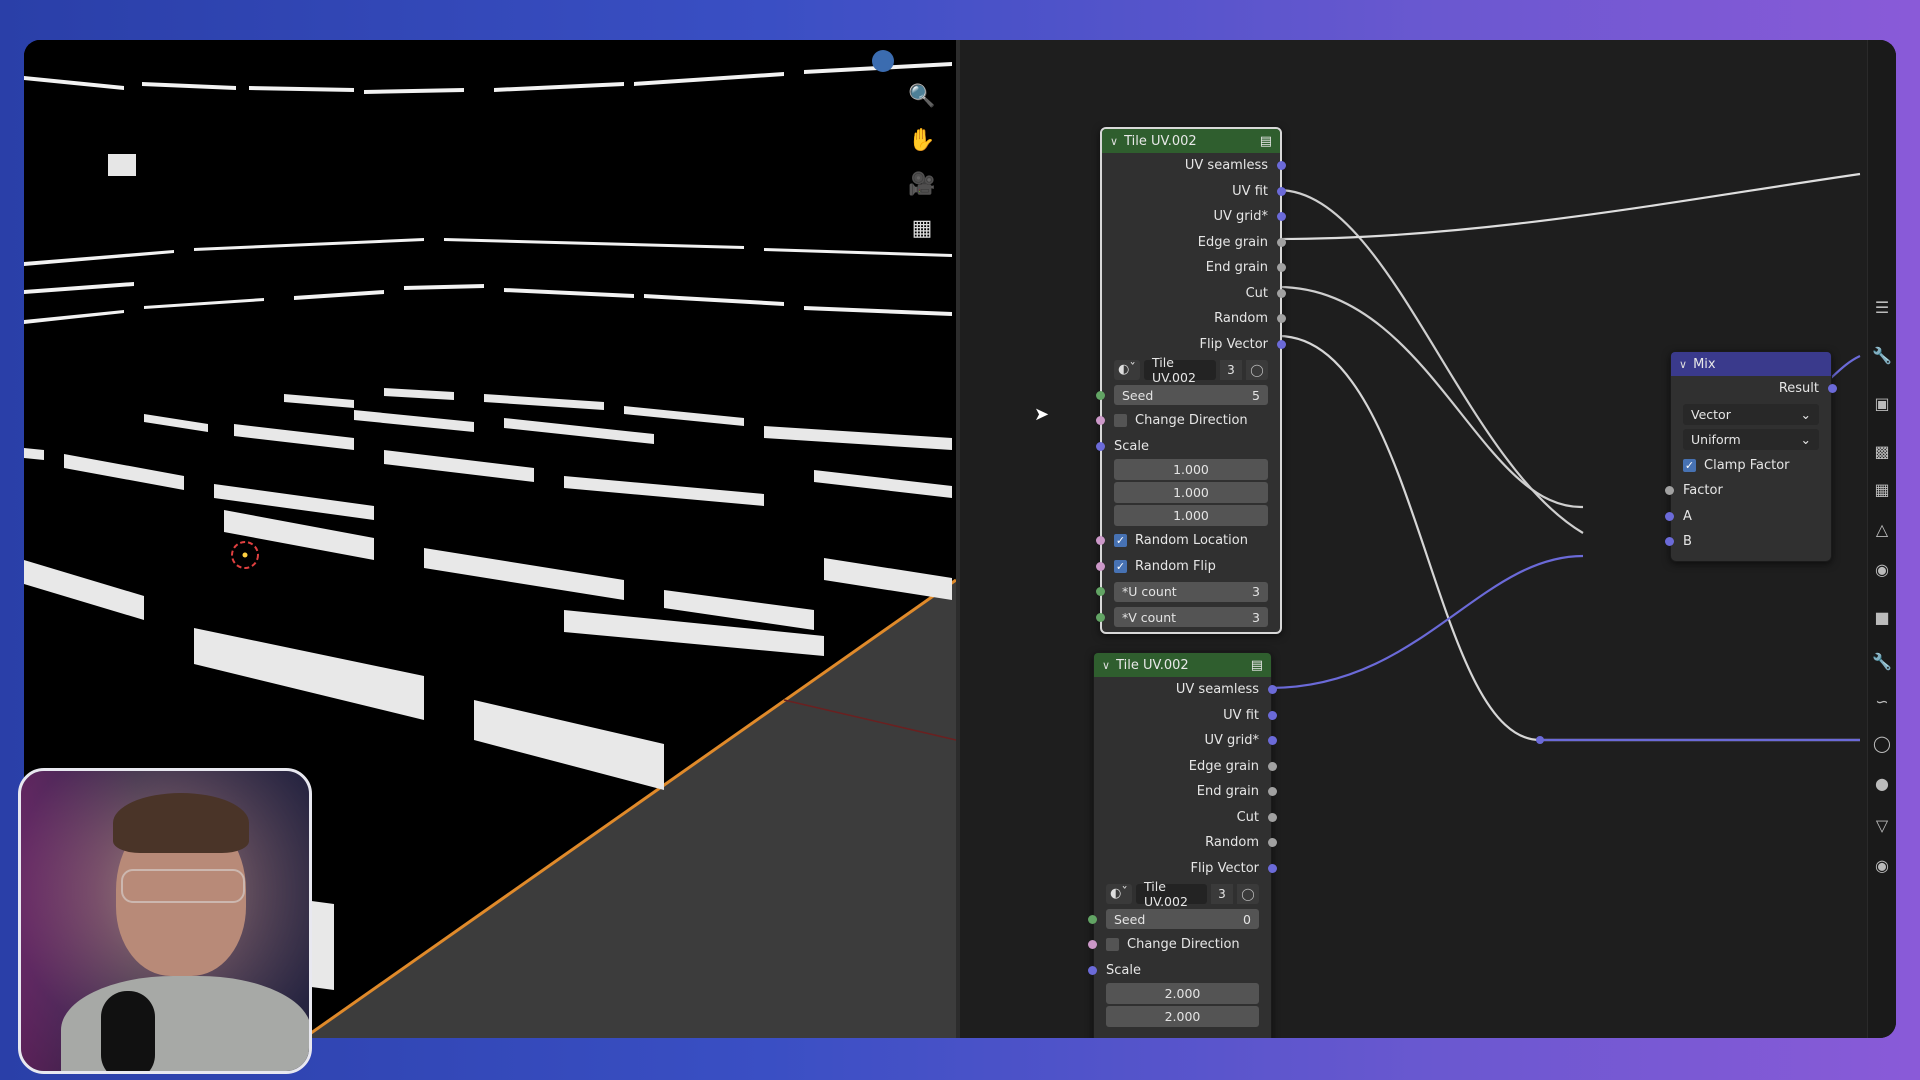 The height and width of the screenshot is (1080, 1920). I want to click on seed-field: Seed 5, so click(1191, 395).